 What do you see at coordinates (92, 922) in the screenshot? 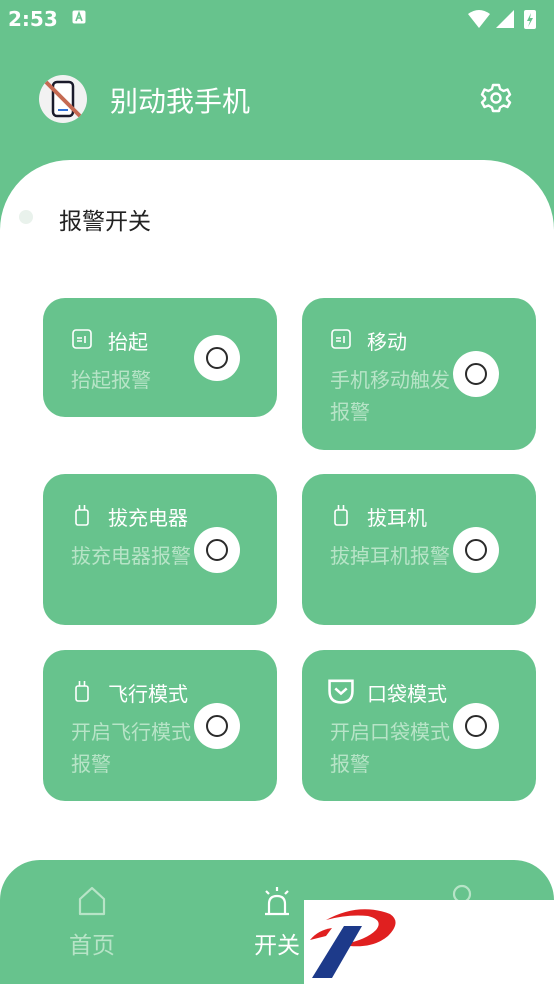
I see `nav-item-home: 首页` at bounding box center [92, 922].